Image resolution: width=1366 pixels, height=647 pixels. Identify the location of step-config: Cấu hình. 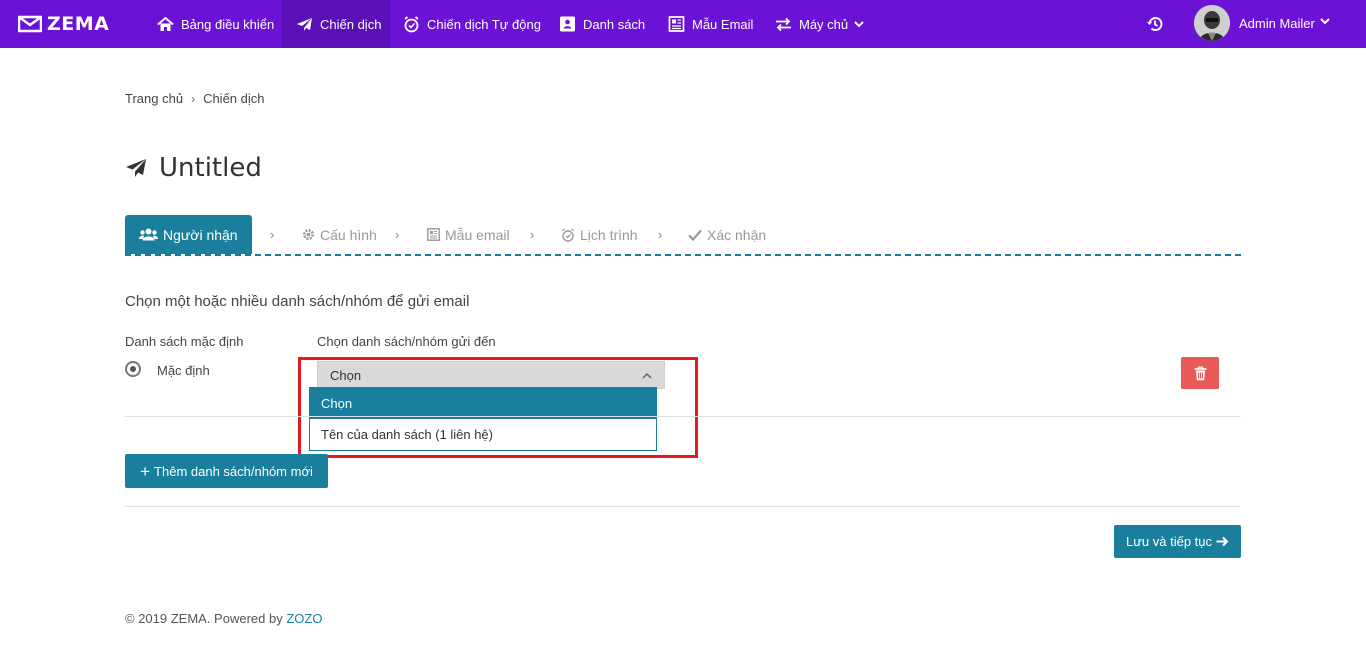
(339, 234).